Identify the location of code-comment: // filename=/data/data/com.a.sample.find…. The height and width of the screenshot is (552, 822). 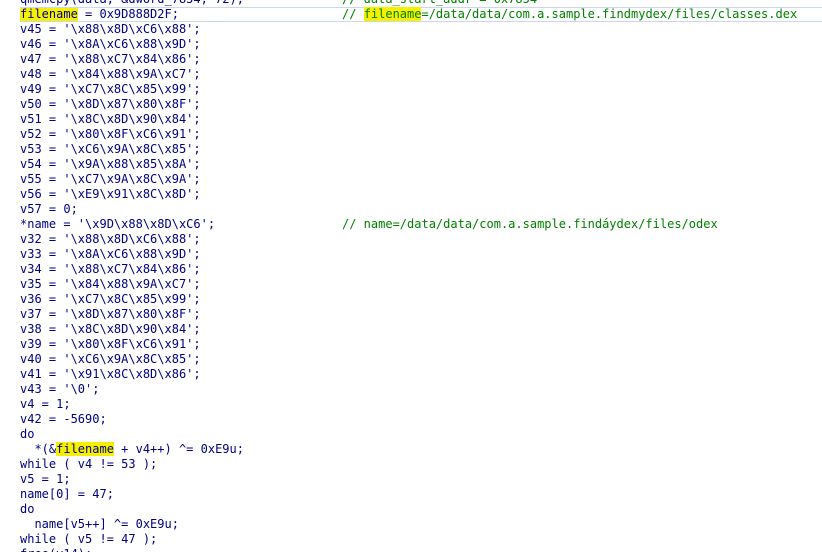
(569, 14).